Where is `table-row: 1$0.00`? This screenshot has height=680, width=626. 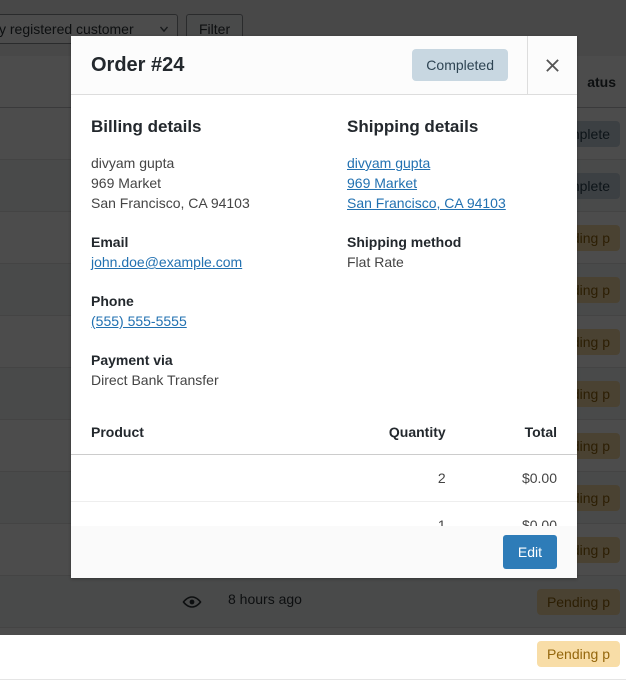 table-row: 1$0.00 is located at coordinates (324, 514).